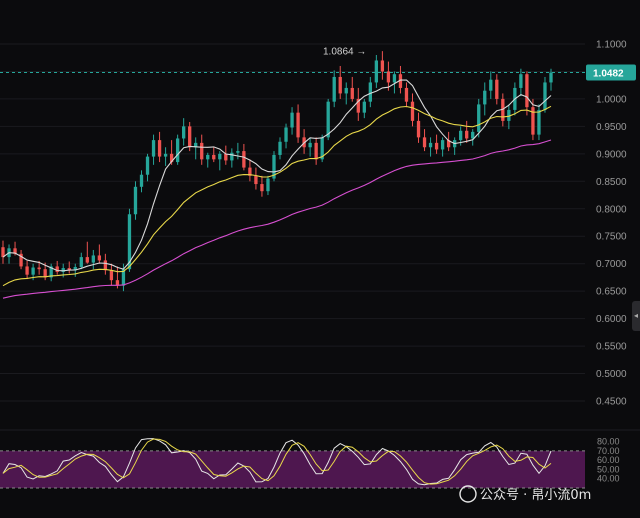 This screenshot has width=640, height=518. Describe the element at coordinates (611, 127) in the screenshot. I see `price-tick-label: 0.9500` at that location.